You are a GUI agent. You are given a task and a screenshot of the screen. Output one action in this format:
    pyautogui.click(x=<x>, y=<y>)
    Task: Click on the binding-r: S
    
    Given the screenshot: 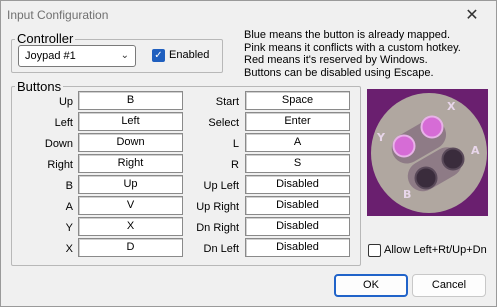 What is the action you would take?
    pyautogui.click(x=297, y=163)
    